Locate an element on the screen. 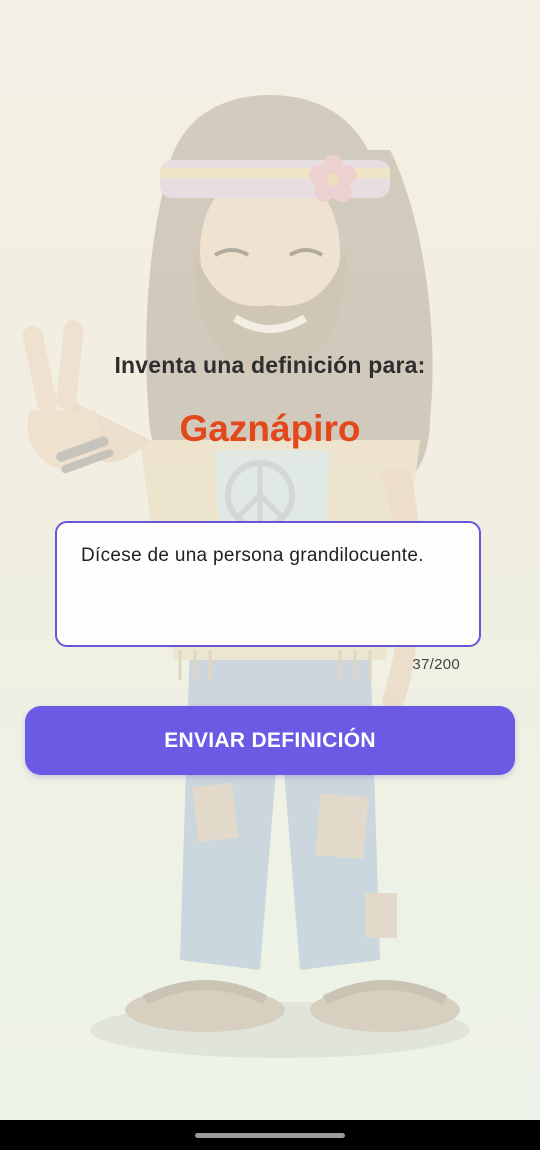 The image size is (540, 1150). home-indicator is located at coordinates (270, 1135).